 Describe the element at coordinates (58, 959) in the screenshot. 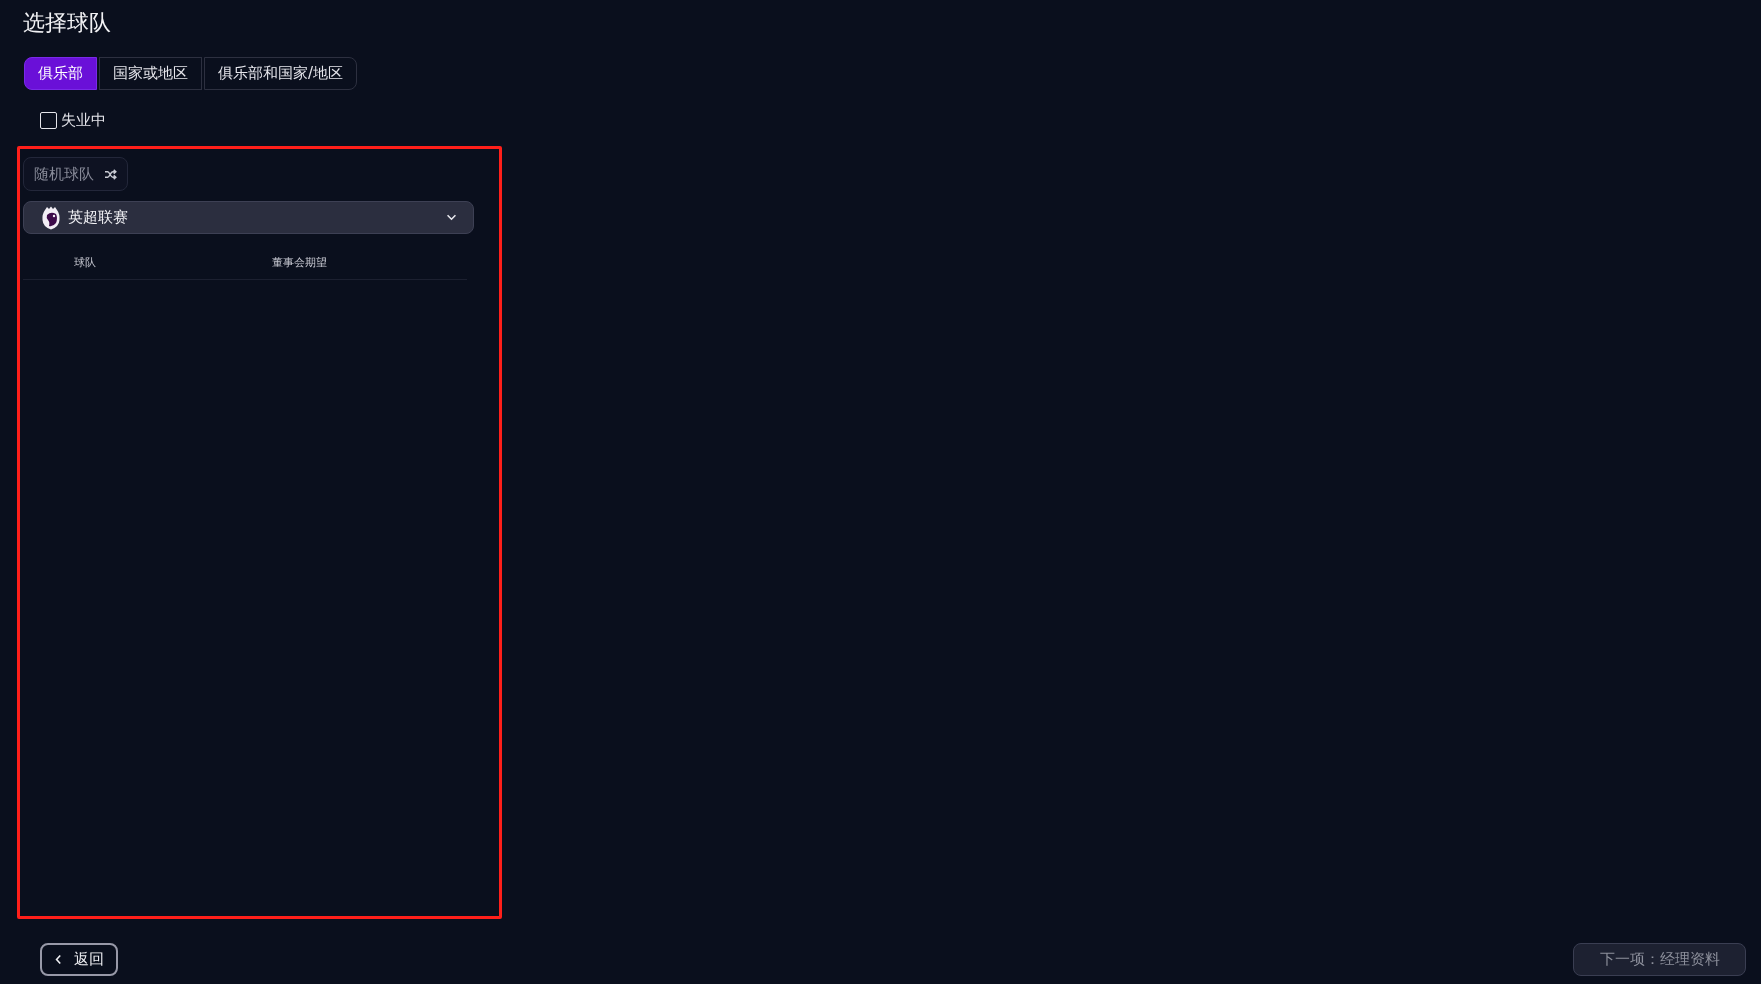

I see `chevron-left-icon` at that location.